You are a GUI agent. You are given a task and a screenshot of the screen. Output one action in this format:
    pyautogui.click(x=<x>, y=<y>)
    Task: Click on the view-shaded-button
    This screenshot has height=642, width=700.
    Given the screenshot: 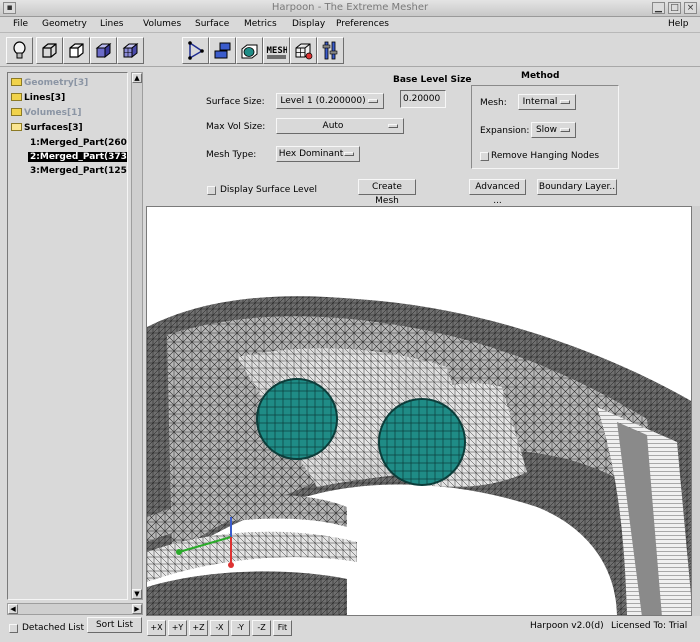 What is the action you would take?
    pyautogui.click(x=103, y=50)
    